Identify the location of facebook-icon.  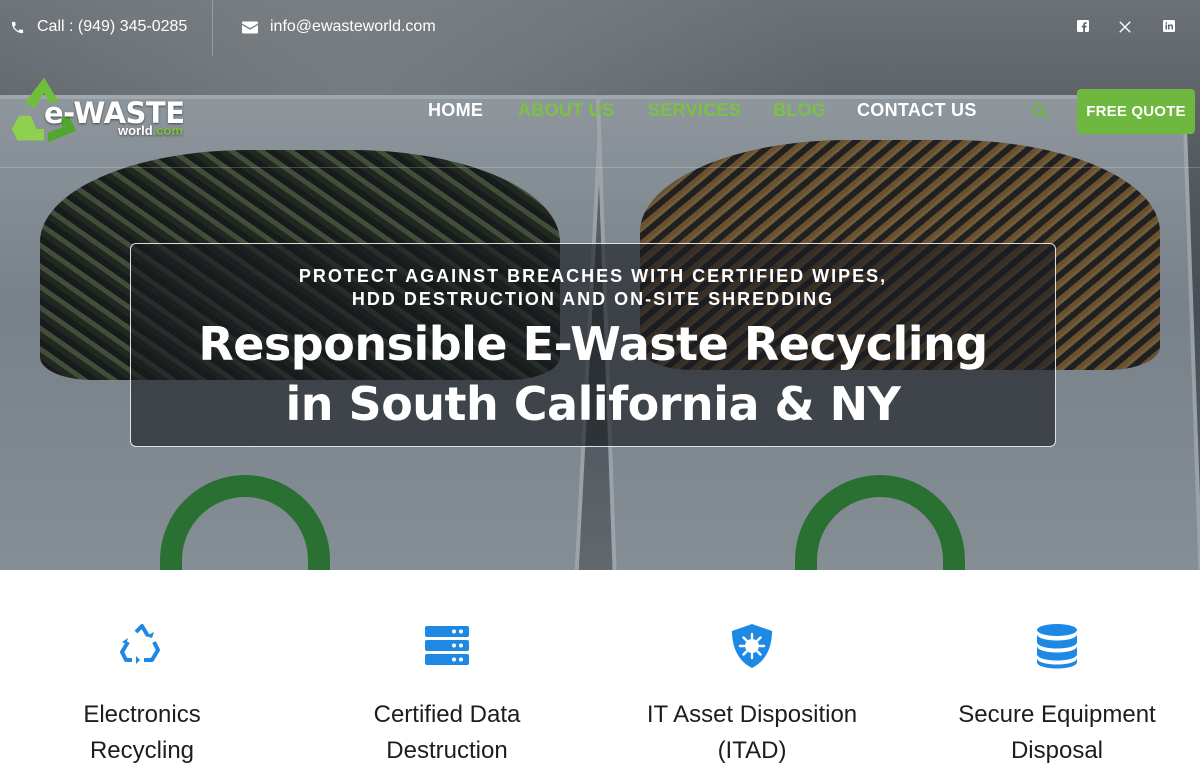
(1083, 28).